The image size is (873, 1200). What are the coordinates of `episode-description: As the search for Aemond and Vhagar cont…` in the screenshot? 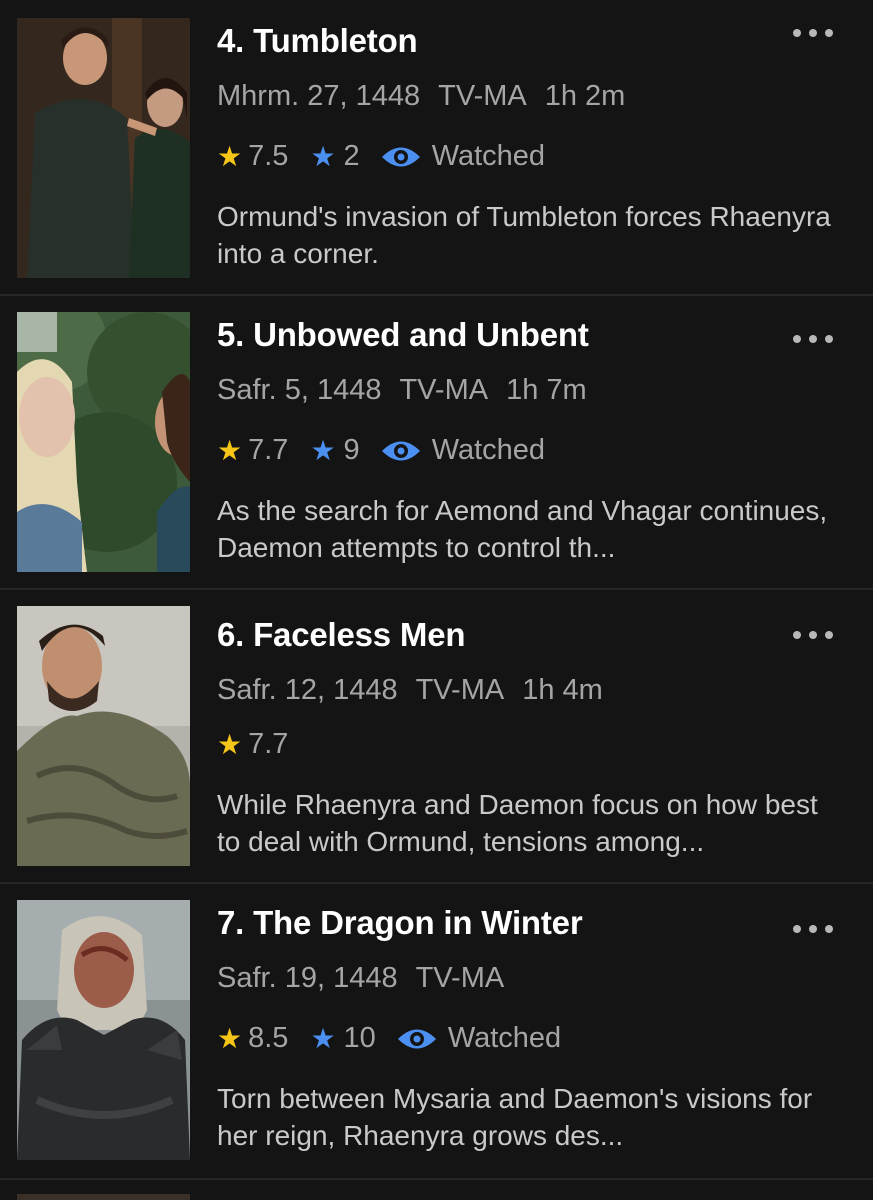 It's located at (522, 529).